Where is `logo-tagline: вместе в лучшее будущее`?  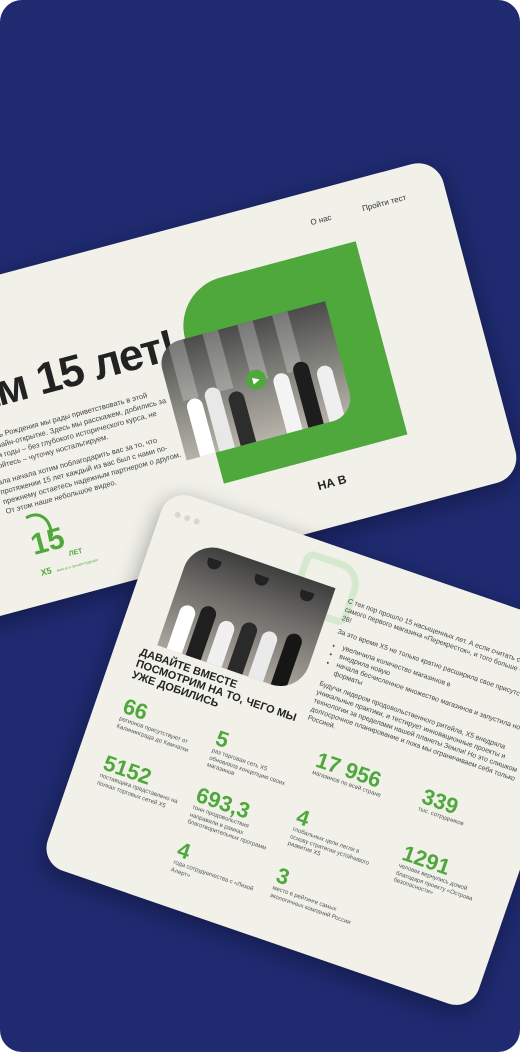
logo-tagline: вместе в лучшее будущее is located at coordinates (77, 565).